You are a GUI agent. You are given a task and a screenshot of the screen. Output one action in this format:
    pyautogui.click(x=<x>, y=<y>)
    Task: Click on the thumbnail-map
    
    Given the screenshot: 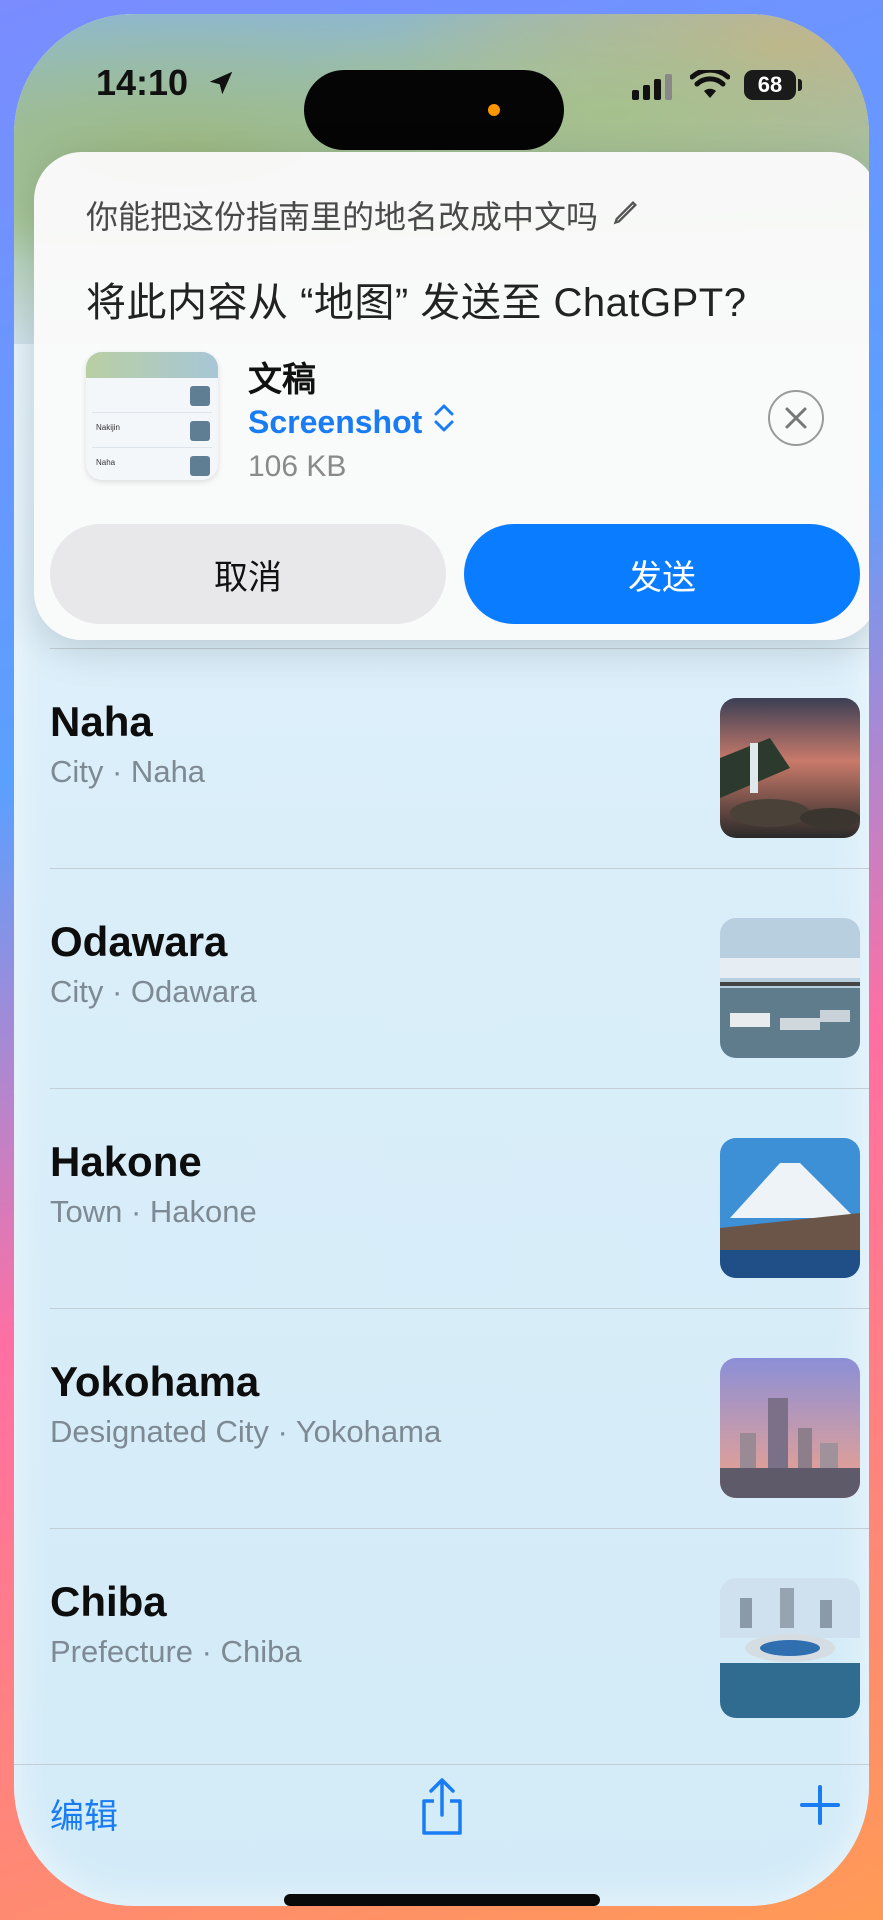 What is the action you would take?
    pyautogui.click(x=152, y=365)
    